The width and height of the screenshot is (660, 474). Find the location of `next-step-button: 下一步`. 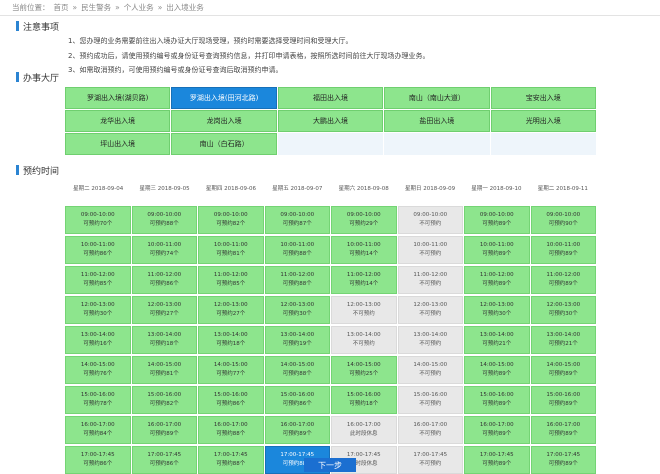

next-step-button: 下一步 is located at coordinates (330, 465).